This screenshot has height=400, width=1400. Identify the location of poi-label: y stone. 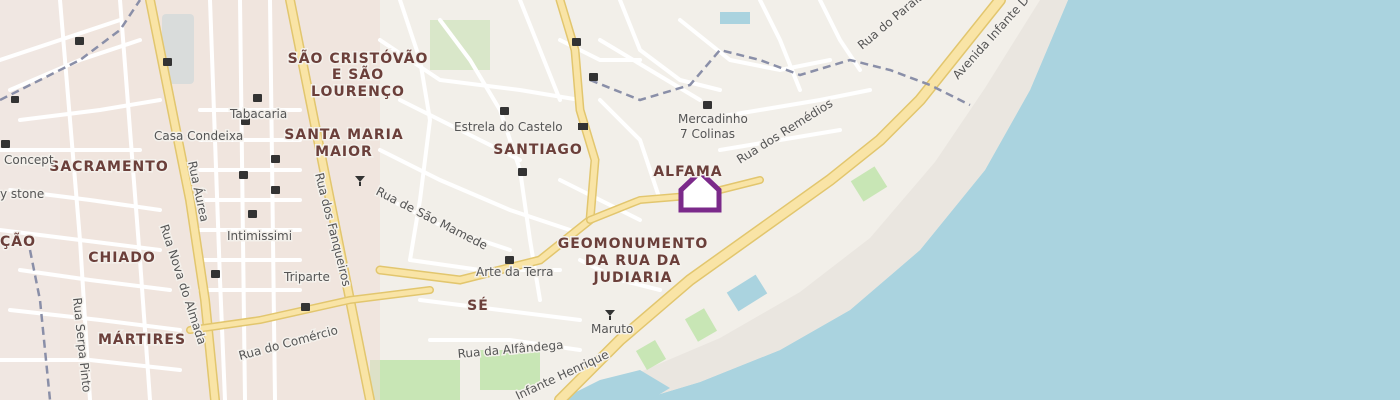
(22, 194).